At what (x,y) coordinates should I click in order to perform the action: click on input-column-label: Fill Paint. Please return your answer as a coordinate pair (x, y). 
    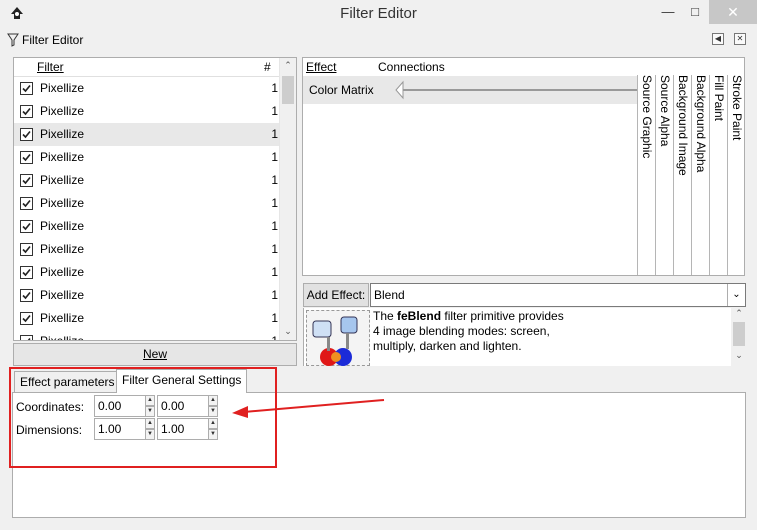
    Looking at the image, I should click on (719, 98).